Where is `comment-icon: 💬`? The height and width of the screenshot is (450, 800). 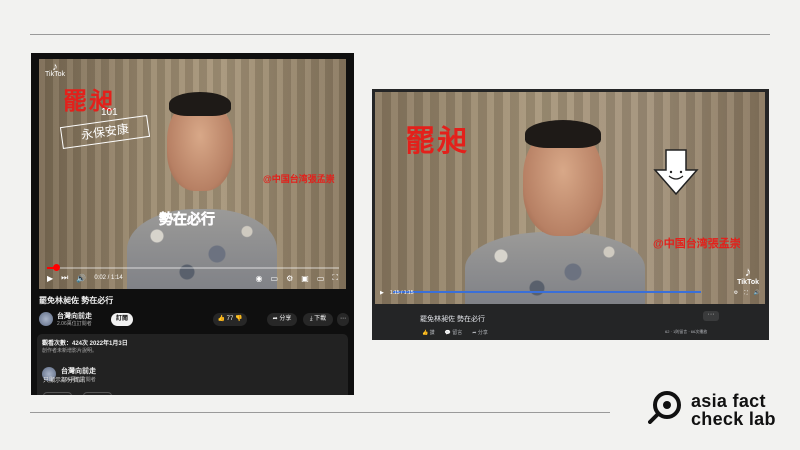 comment-icon: 💬 is located at coordinates (447, 333).